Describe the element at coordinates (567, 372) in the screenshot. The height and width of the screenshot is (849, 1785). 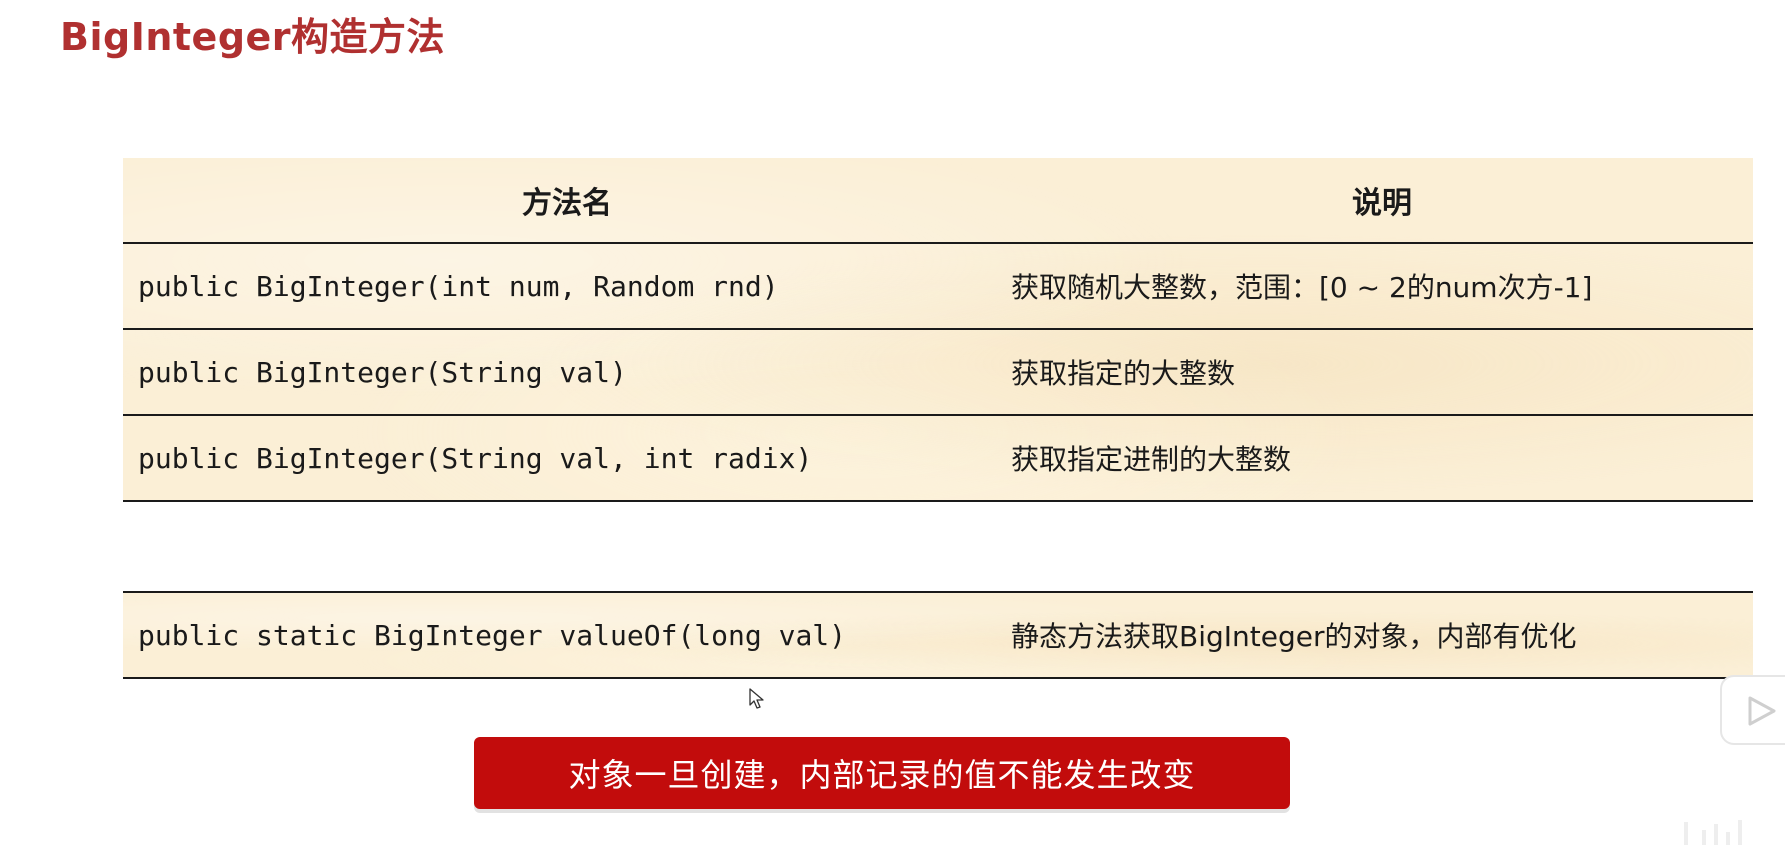
I see `method-signature: public BigInteger(String val)` at that location.